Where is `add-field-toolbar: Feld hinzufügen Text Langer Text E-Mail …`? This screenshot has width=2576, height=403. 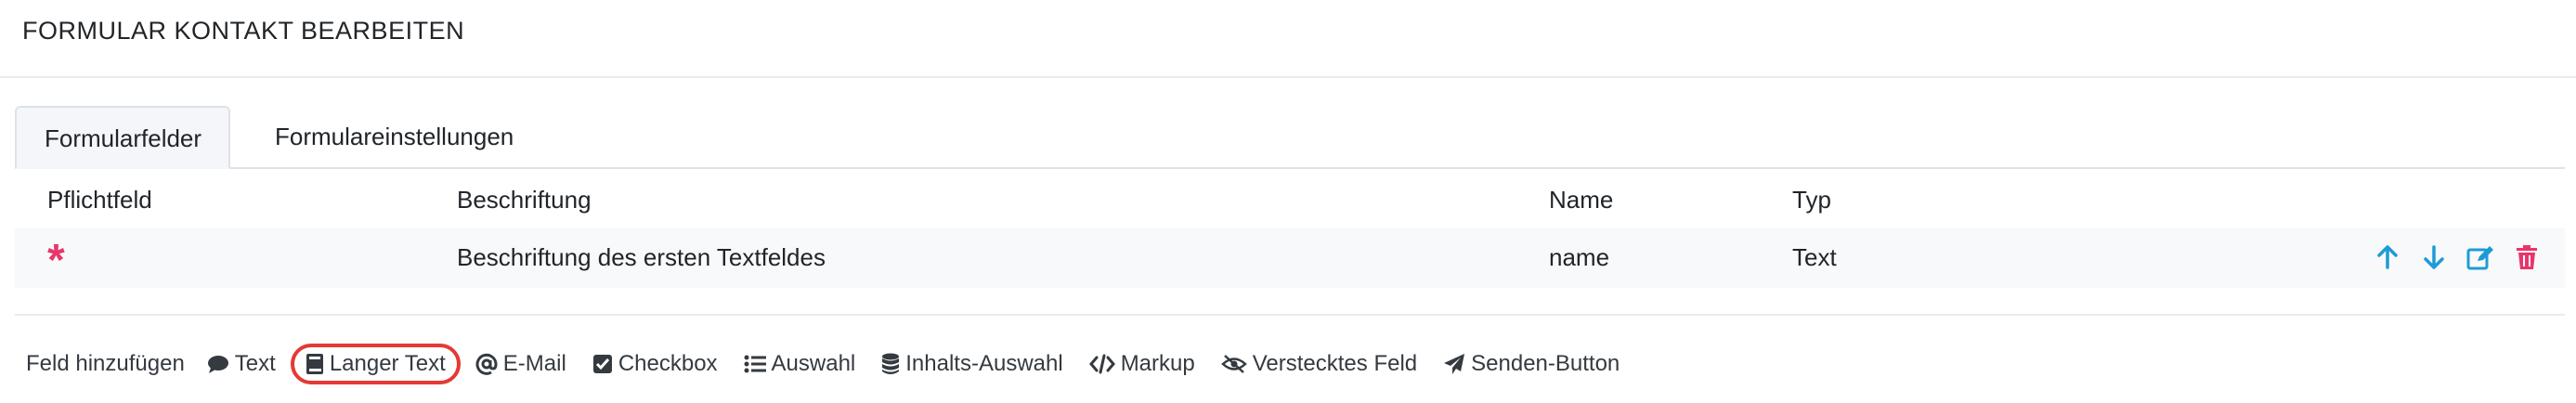 add-field-toolbar: Feld hinzufügen Text Langer Text E-Mail … is located at coordinates (836, 364).